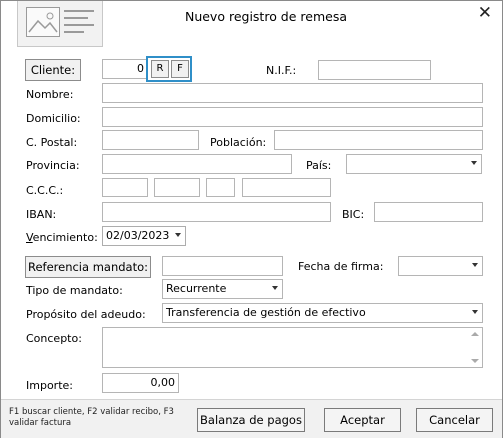 Image resolution: width=503 pixels, height=438 pixels. Describe the element at coordinates (41, 214) in the screenshot. I see `iban-label: IBAN:` at that location.